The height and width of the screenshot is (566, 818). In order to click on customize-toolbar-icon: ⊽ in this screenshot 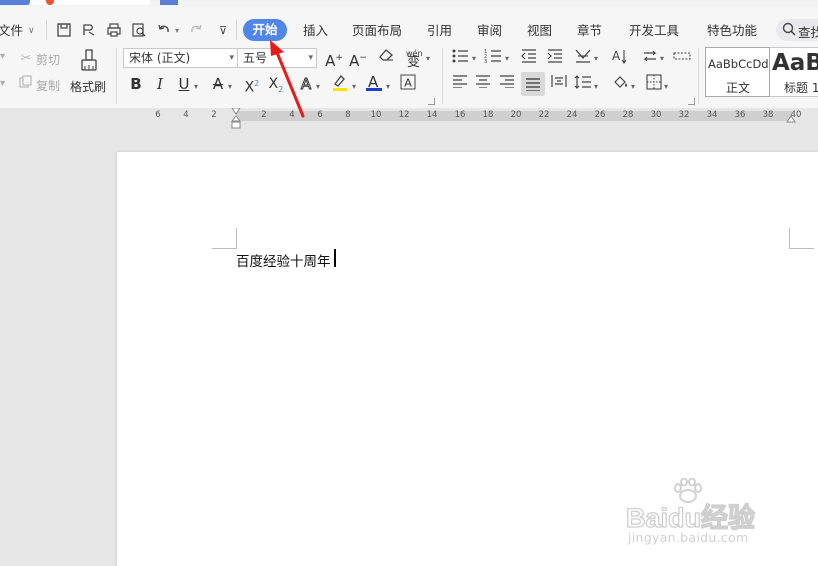, I will do `click(223, 31)`.